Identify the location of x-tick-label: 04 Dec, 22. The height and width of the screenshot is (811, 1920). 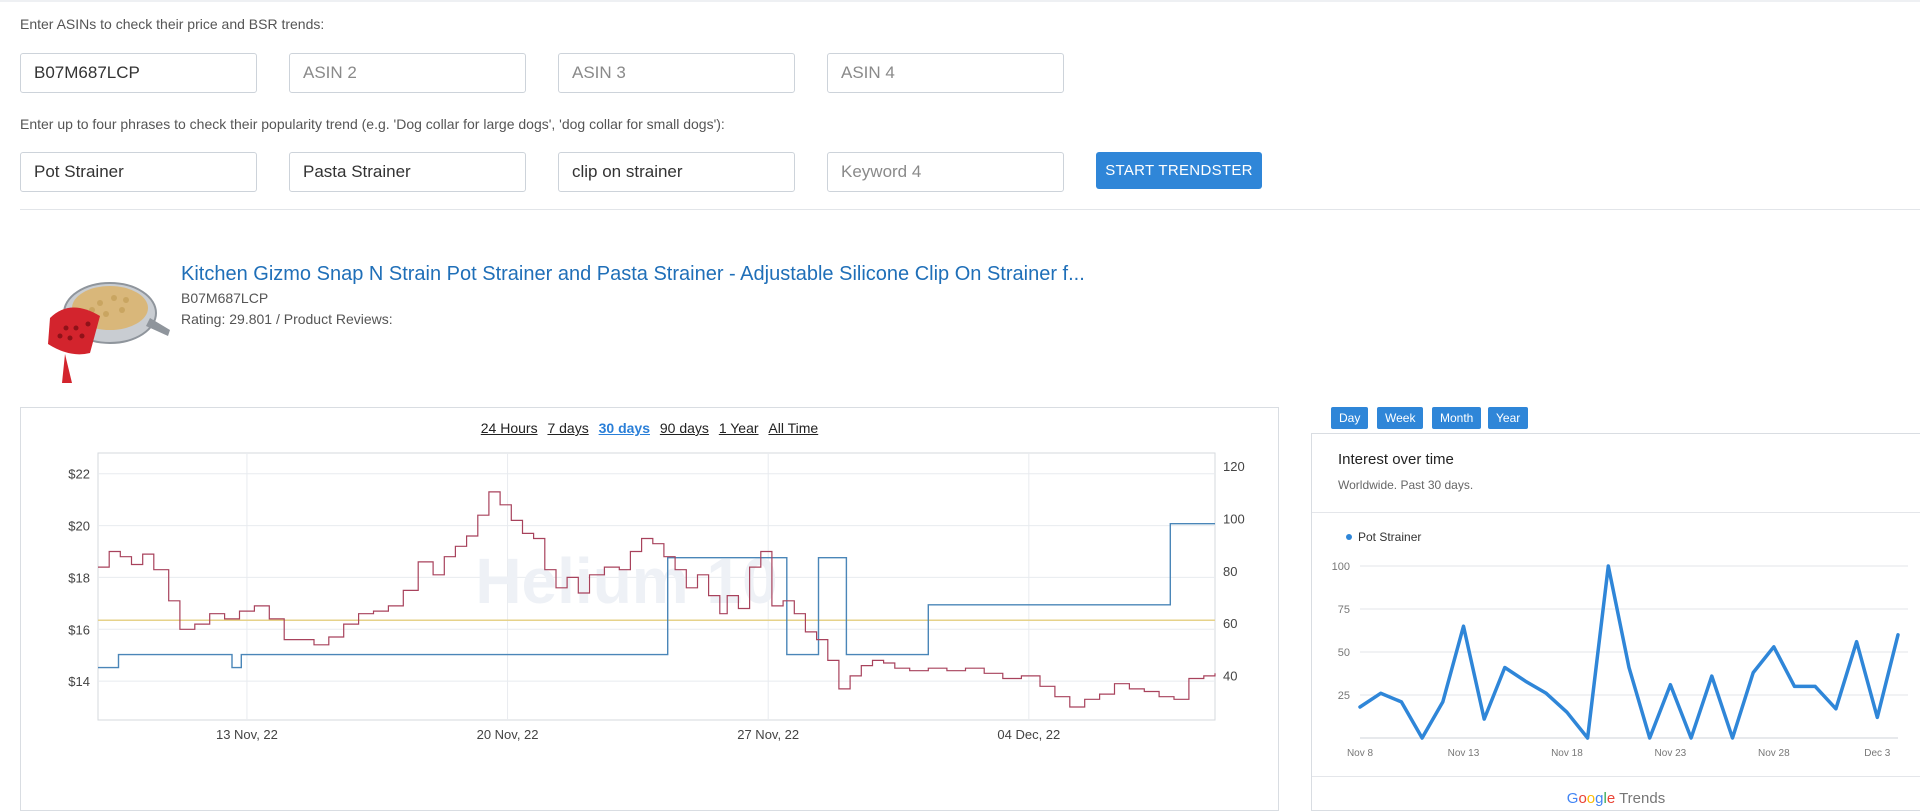
(1028, 734).